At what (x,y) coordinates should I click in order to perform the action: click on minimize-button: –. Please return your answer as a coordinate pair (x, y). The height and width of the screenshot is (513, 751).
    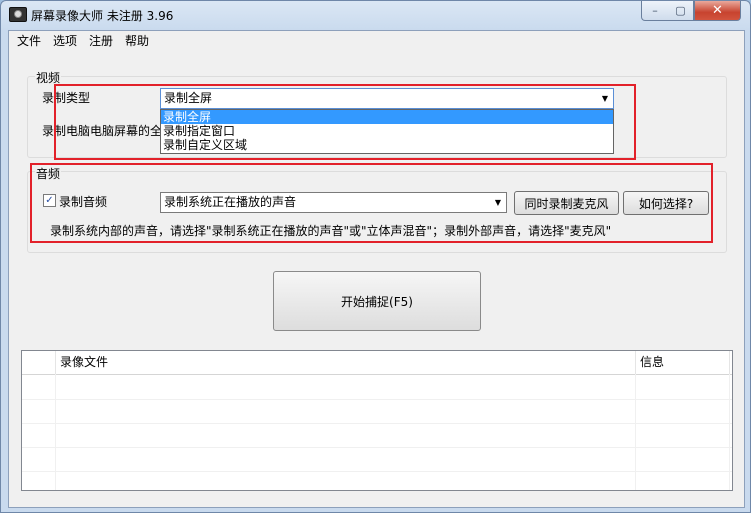
    Looking at the image, I should click on (655, 11).